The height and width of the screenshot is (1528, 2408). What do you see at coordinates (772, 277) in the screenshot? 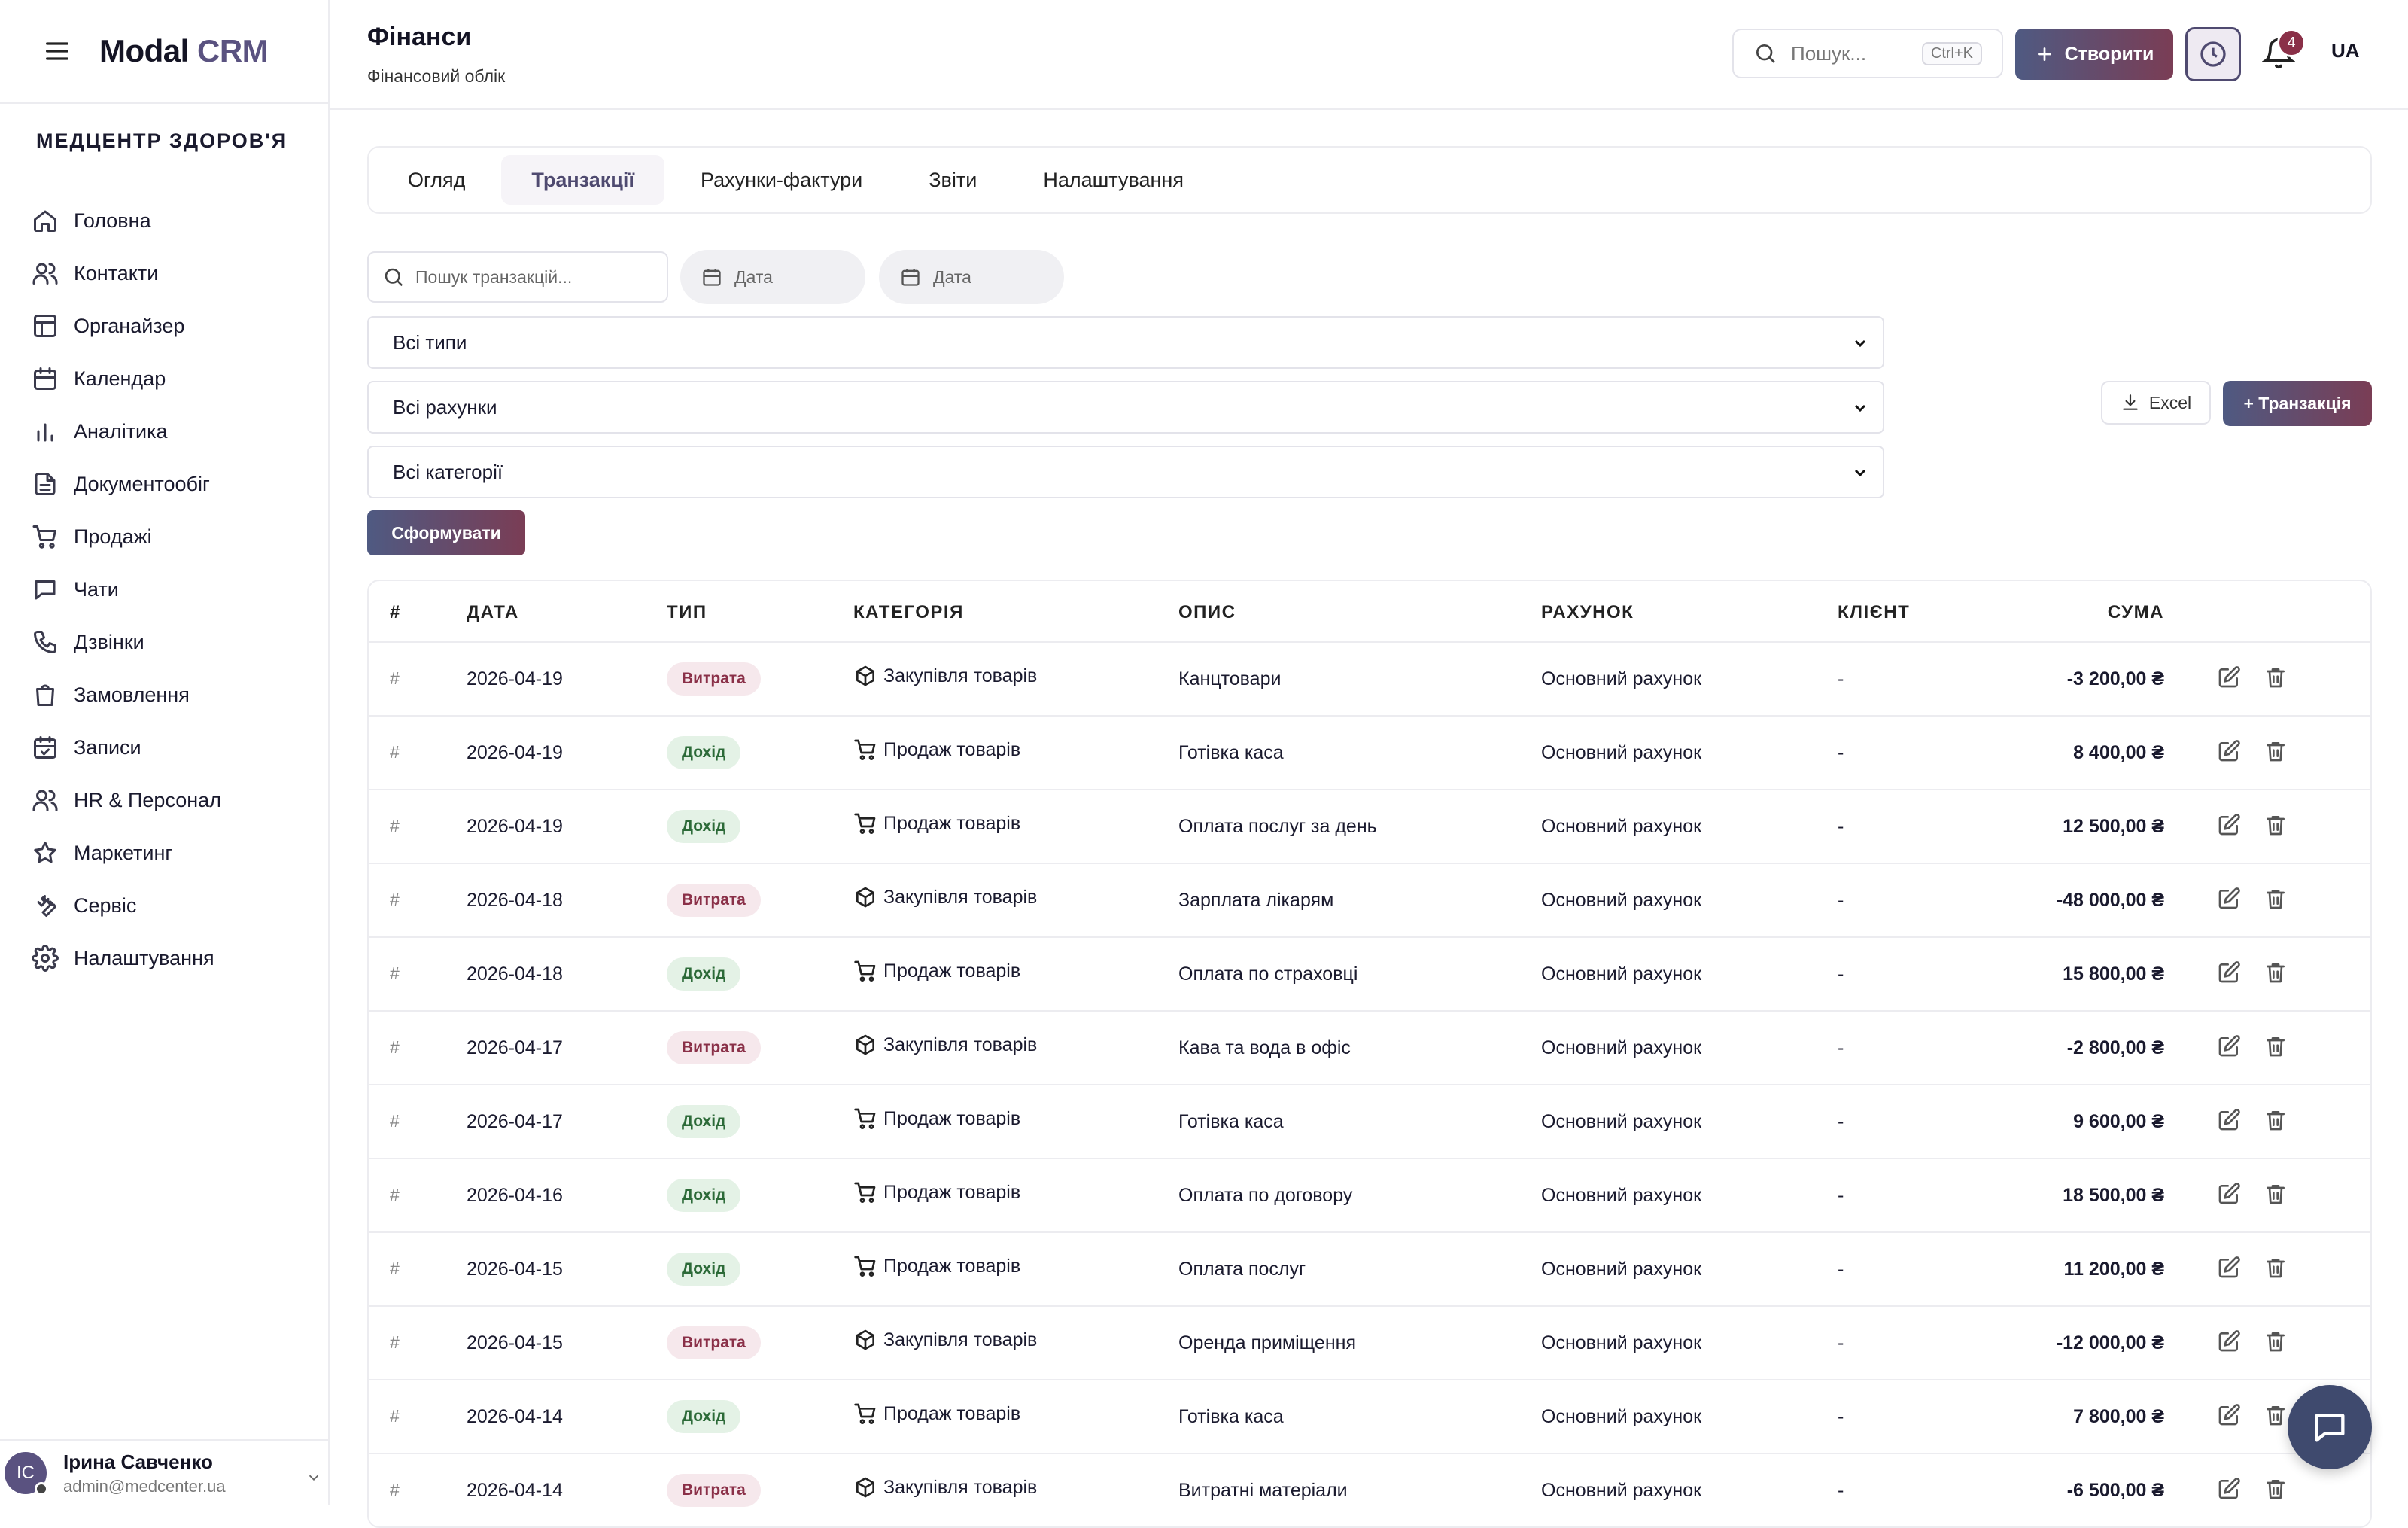
I see `date-from-picker: Дата` at bounding box center [772, 277].